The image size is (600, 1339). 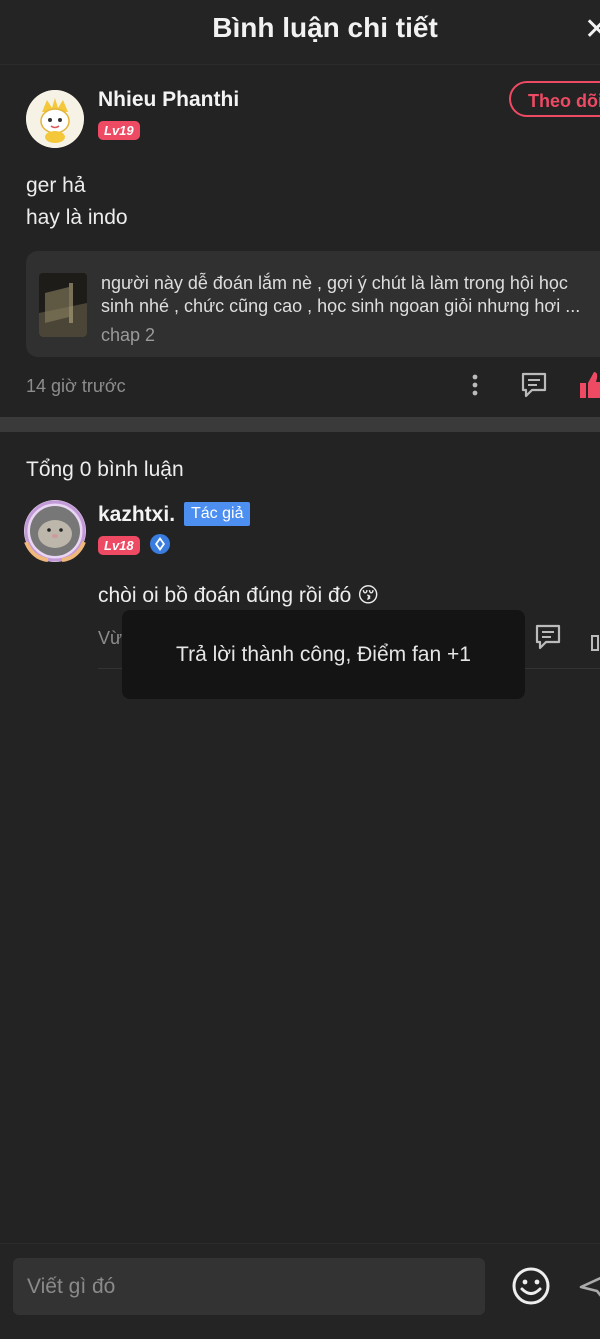 What do you see at coordinates (77, 217) in the screenshot?
I see `comment-line: hay là indo` at bounding box center [77, 217].